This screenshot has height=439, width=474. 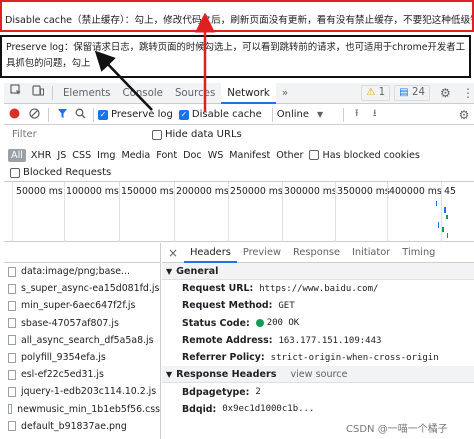 I want to click on close-details-icon: ×, so click(x=173, y=253).